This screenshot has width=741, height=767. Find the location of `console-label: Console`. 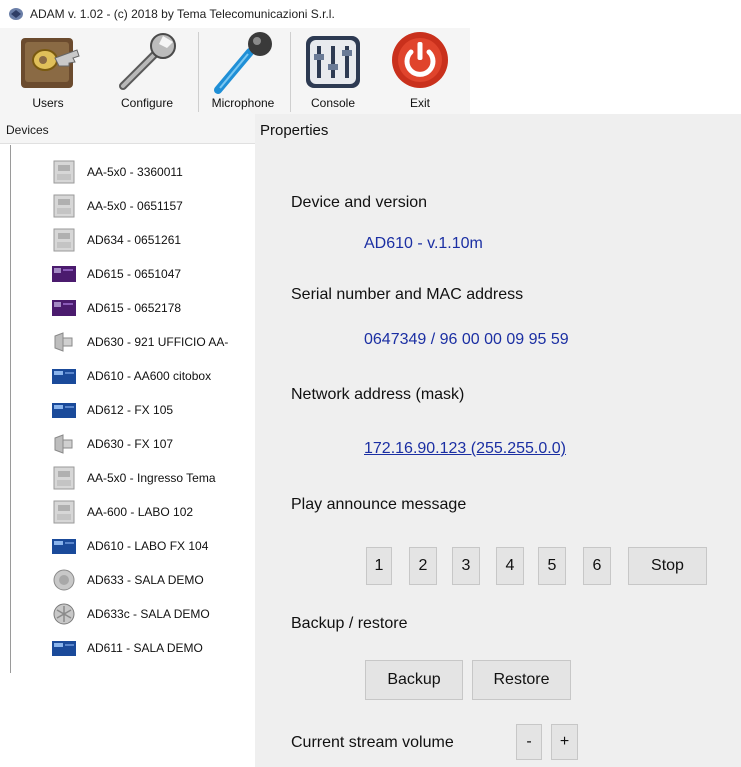

console-label: Console is located at coordinates (333, 103).